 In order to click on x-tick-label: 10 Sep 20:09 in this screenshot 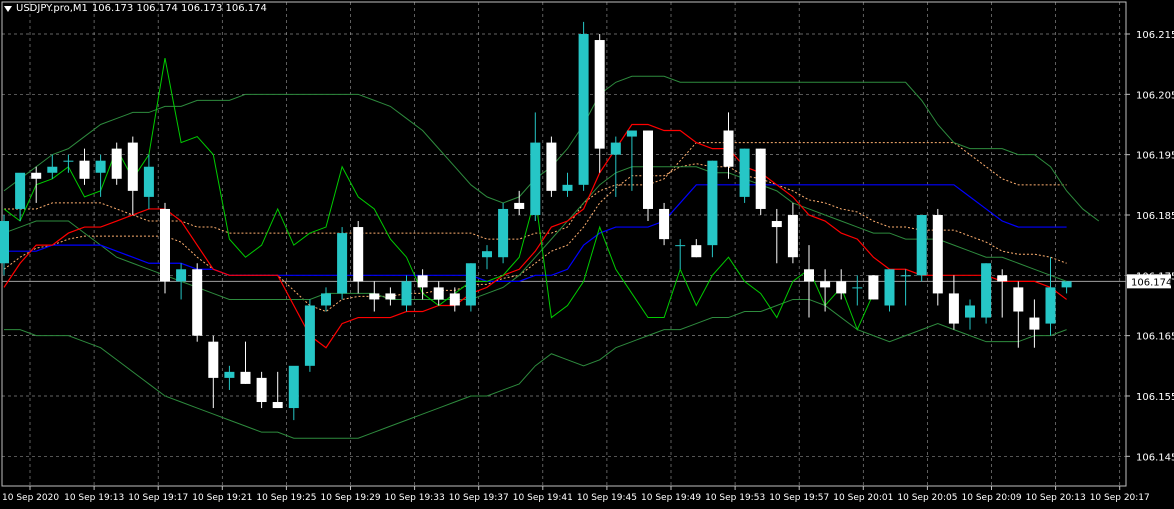, I will do `click(992, 498)`.